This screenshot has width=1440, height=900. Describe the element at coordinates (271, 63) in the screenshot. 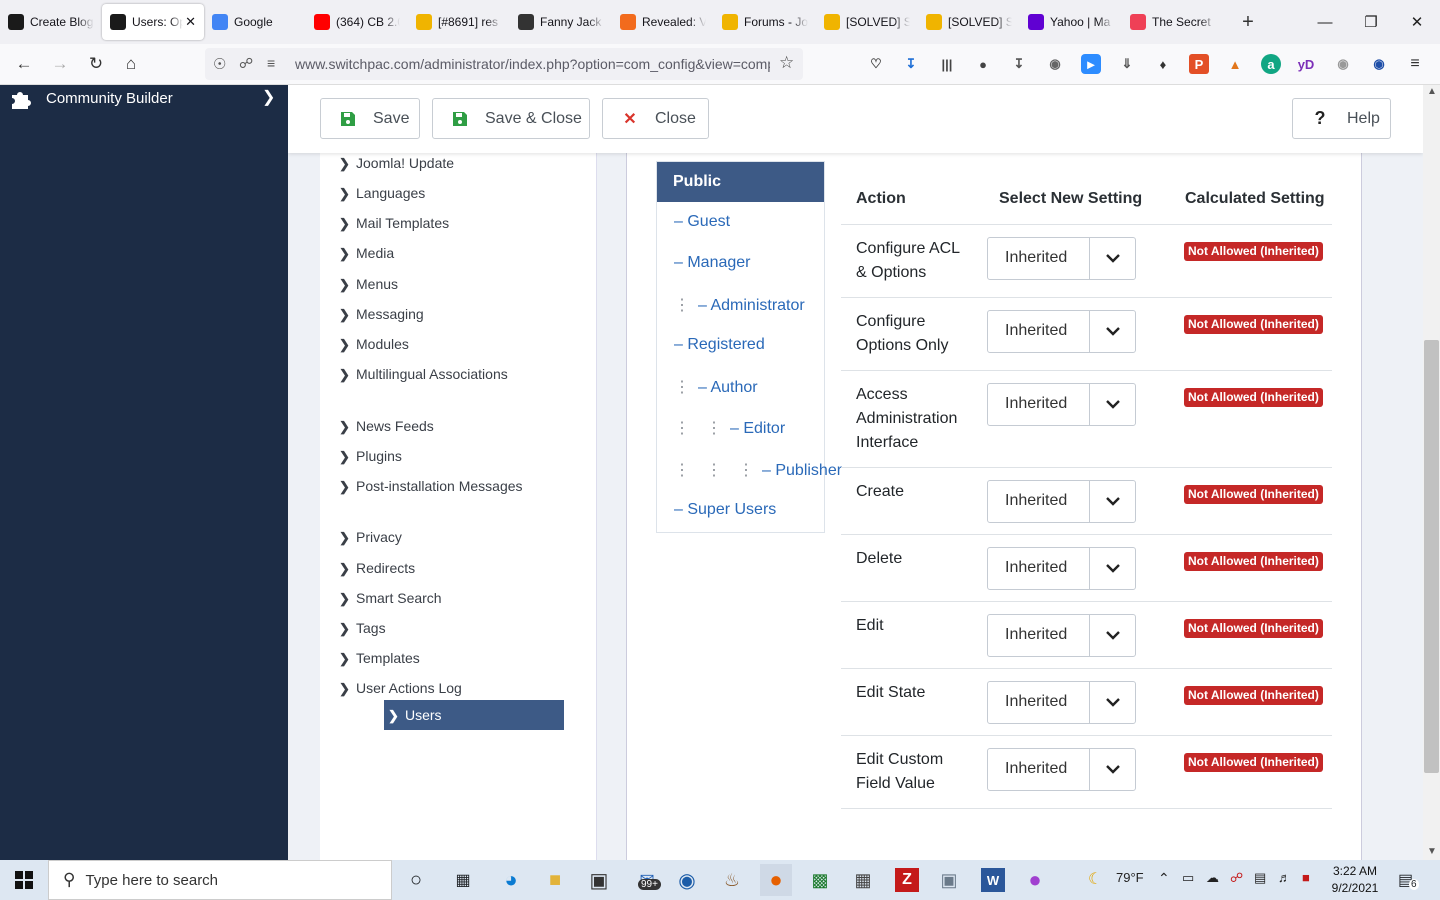

I see `site-info-icon: ≡` at that location.